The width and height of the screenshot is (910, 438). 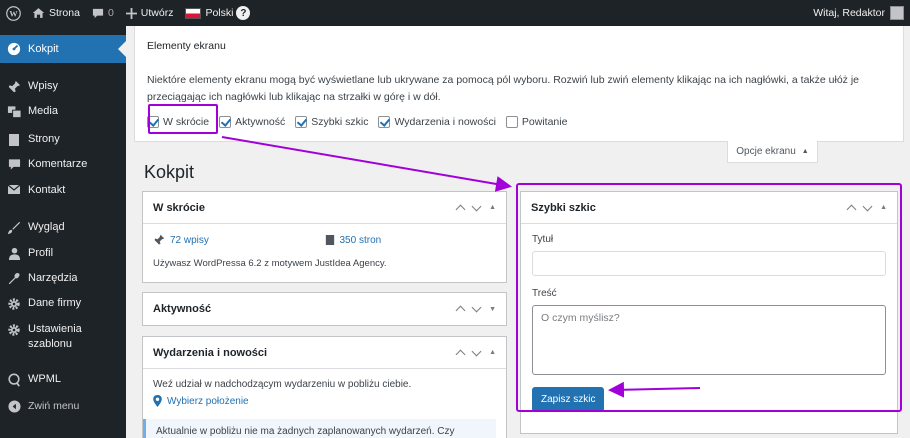 I want to click on sidebar-item-dane-firmy: Dane firmy, so click(x=63, y=303).